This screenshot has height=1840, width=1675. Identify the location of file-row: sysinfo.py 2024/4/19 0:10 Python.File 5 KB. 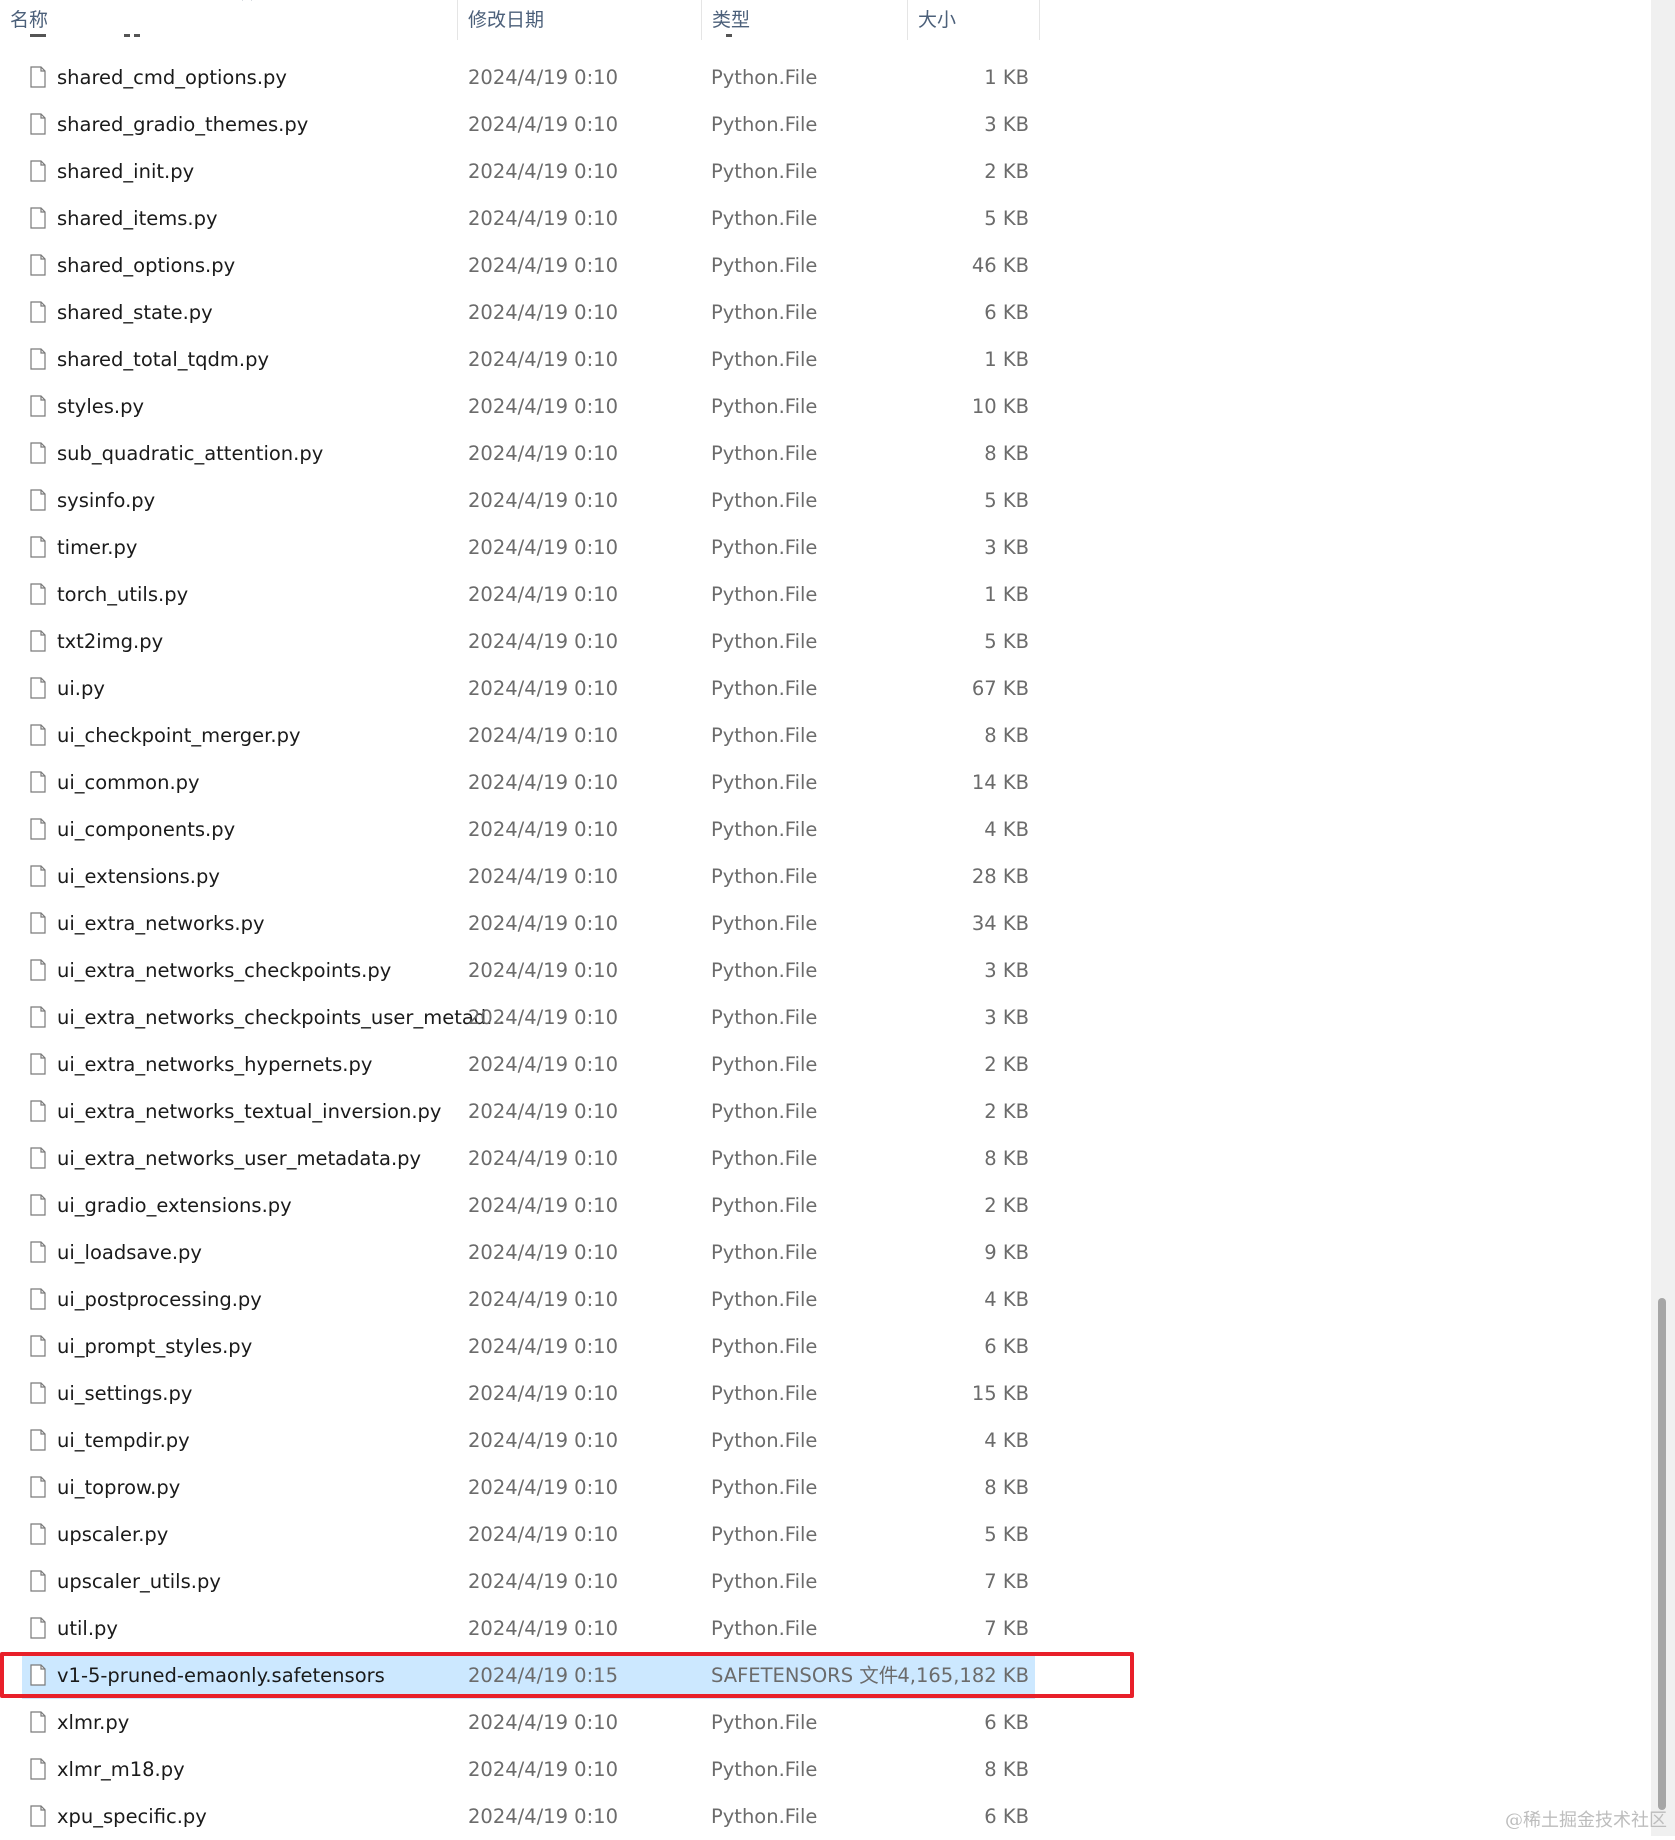
(517, 500).